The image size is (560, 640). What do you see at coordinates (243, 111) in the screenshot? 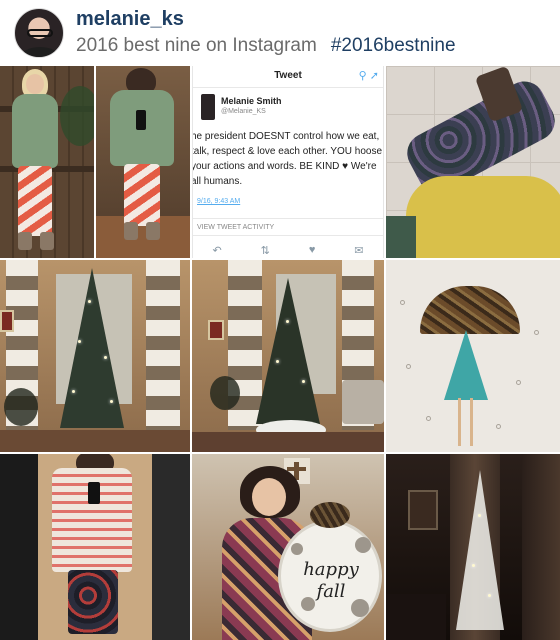
I see `tweet-author-handle: @Melanie_KS` at bounding box center [243, 111].